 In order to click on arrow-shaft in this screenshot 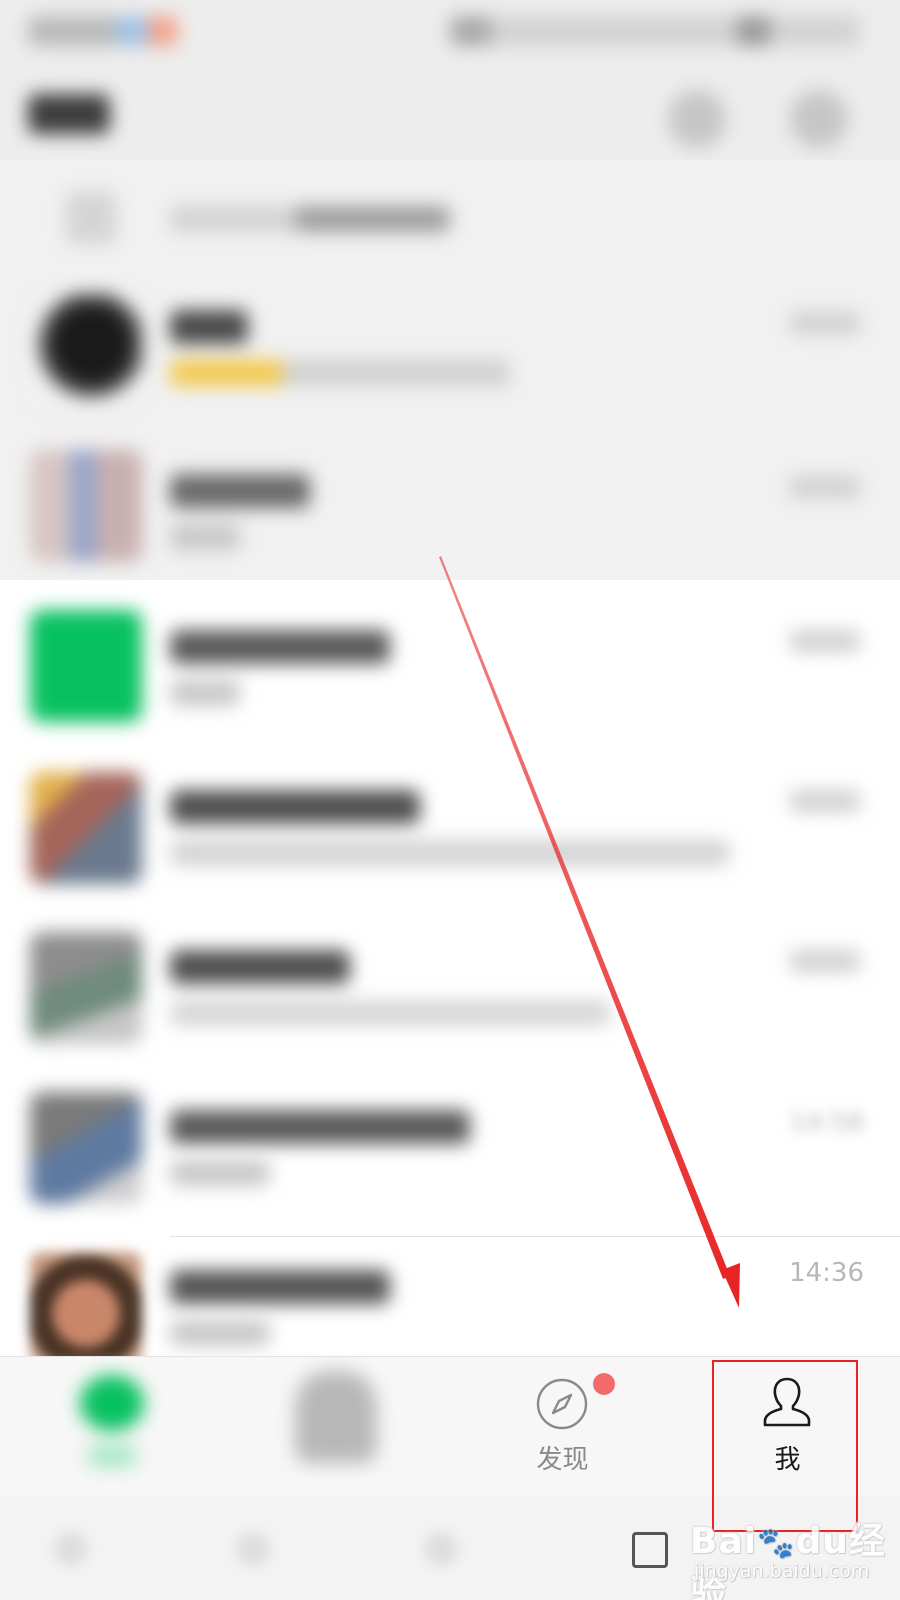, I will do `click(584, 917)`.